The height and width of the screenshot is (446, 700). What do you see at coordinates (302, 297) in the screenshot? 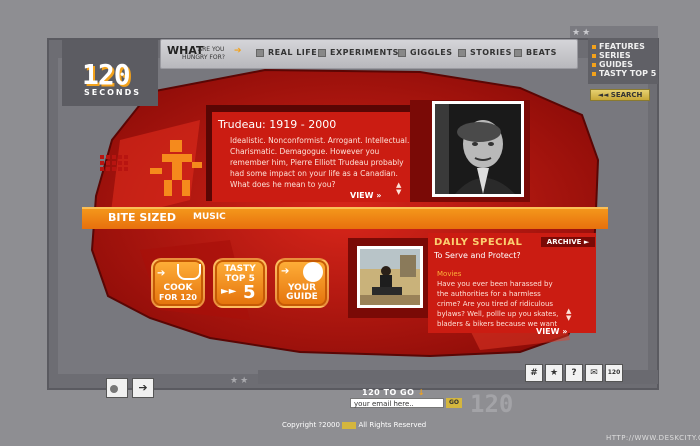
I see `button-label-line2: GUIDE` at bounding box center [302, 297].